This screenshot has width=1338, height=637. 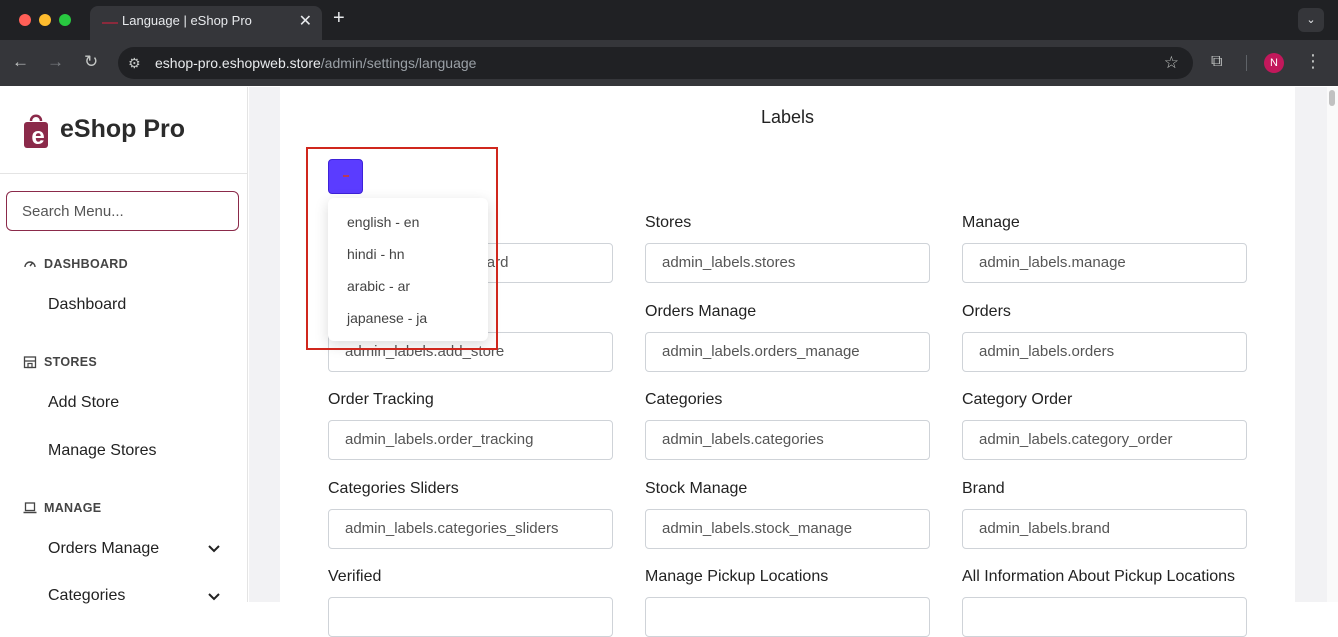 I want to click on scrollbar, so click(x=1332, y=344).